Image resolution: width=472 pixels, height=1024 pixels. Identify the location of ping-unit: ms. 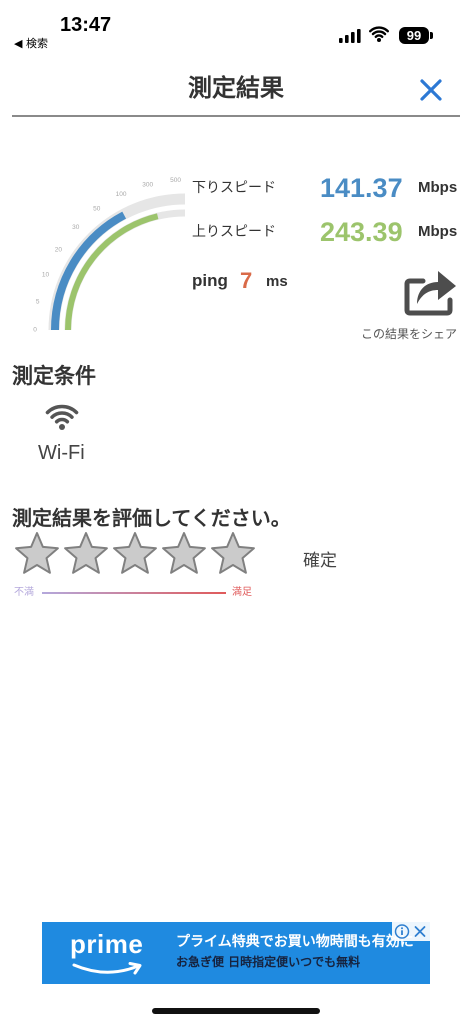
(277, 281).